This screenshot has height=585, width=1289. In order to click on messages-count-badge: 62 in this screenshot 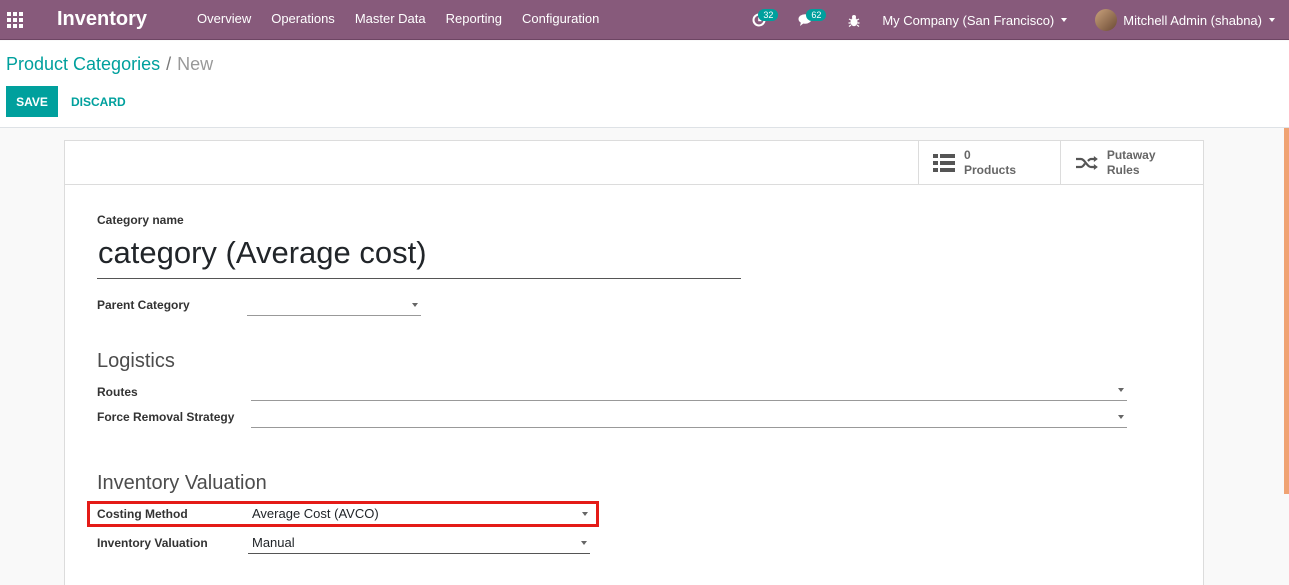, I will do `click(816, 15)`.